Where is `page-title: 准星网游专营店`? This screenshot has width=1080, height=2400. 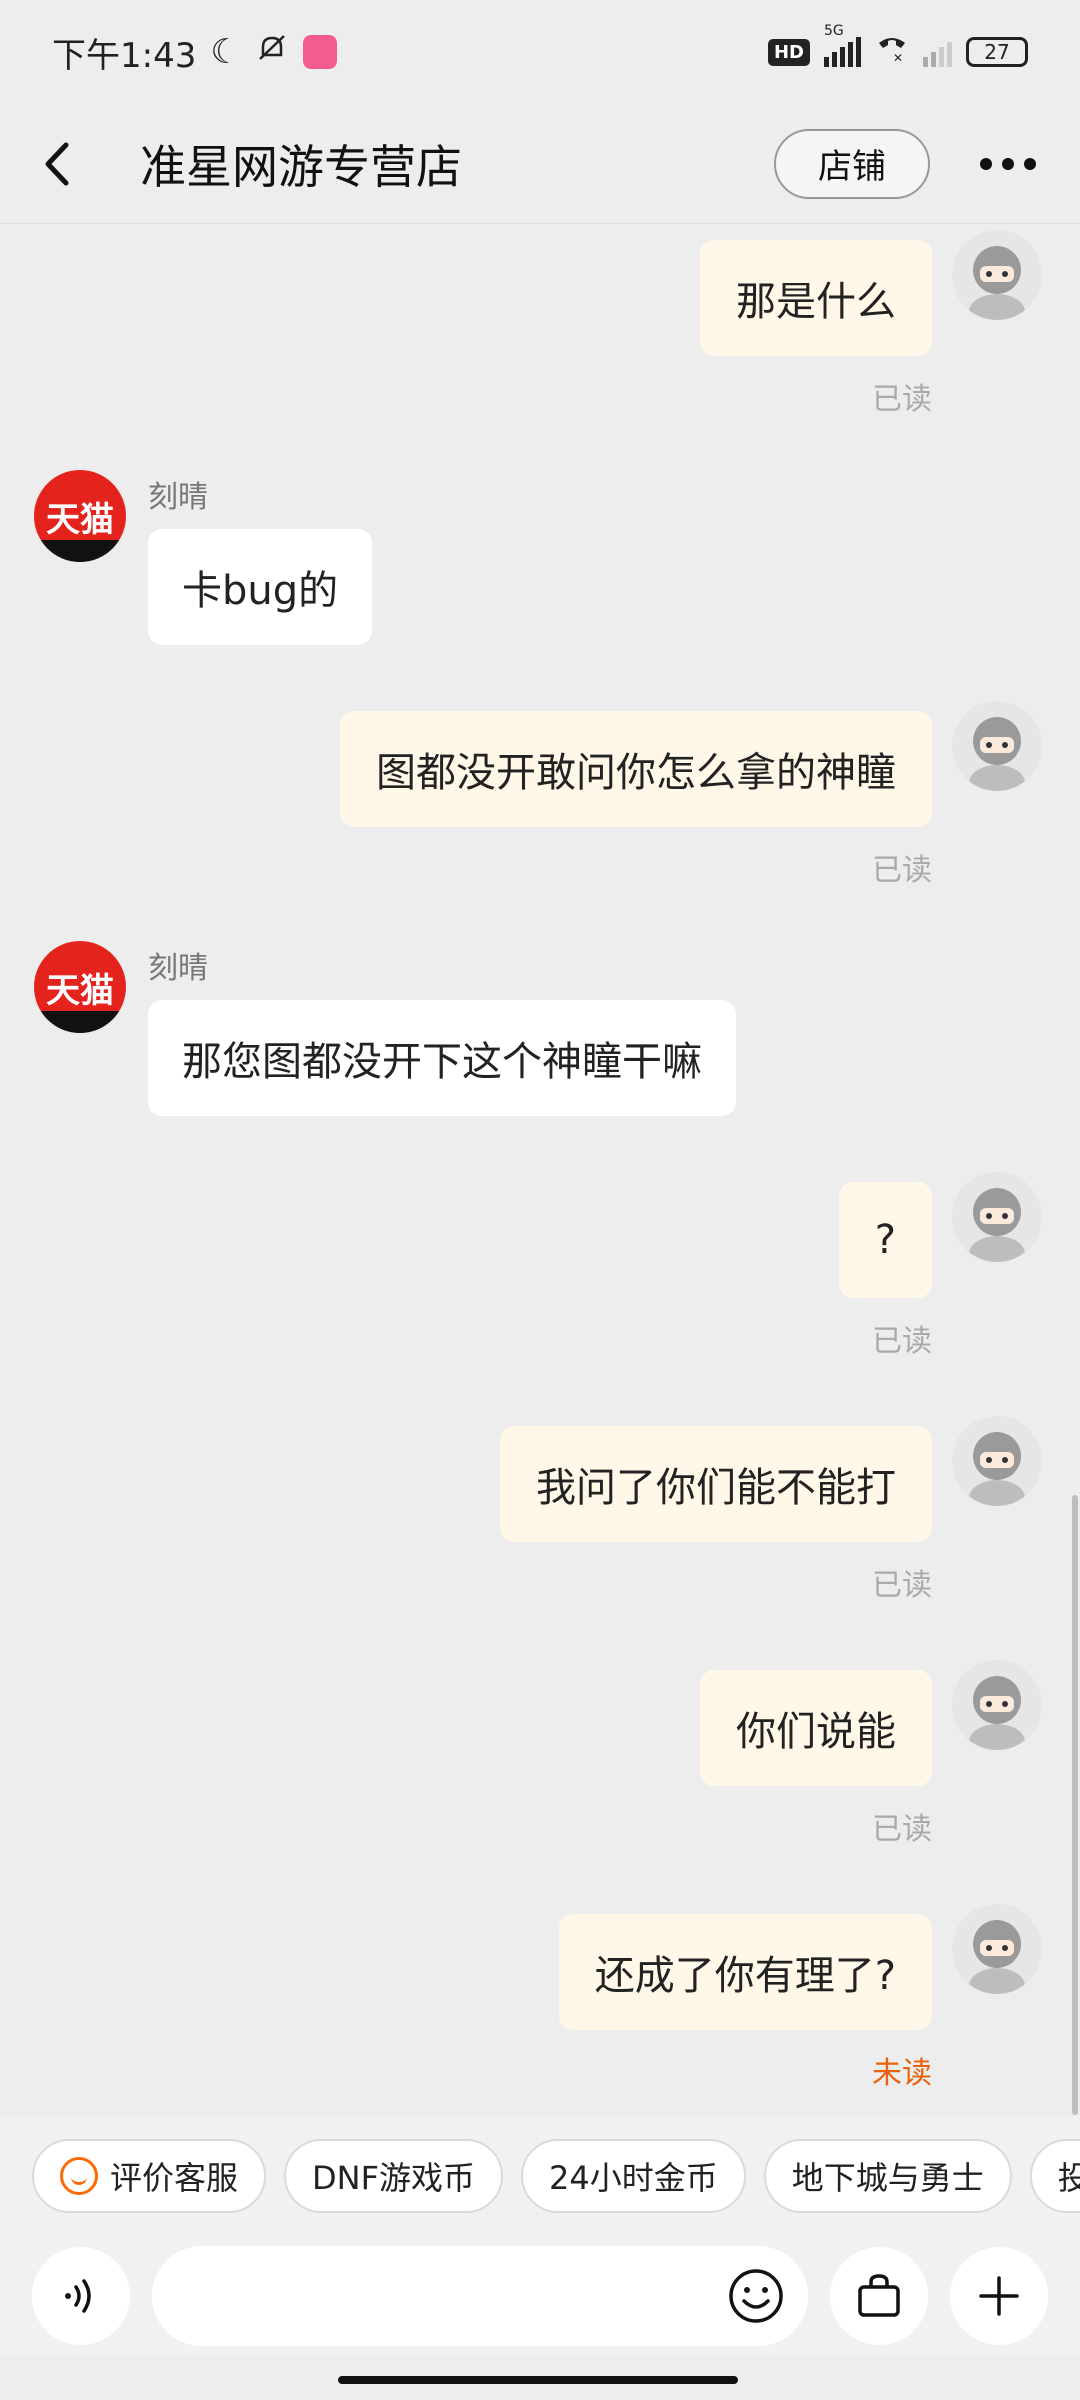
page-title: 准星网游专营店 is located at coordinates (301, 166).